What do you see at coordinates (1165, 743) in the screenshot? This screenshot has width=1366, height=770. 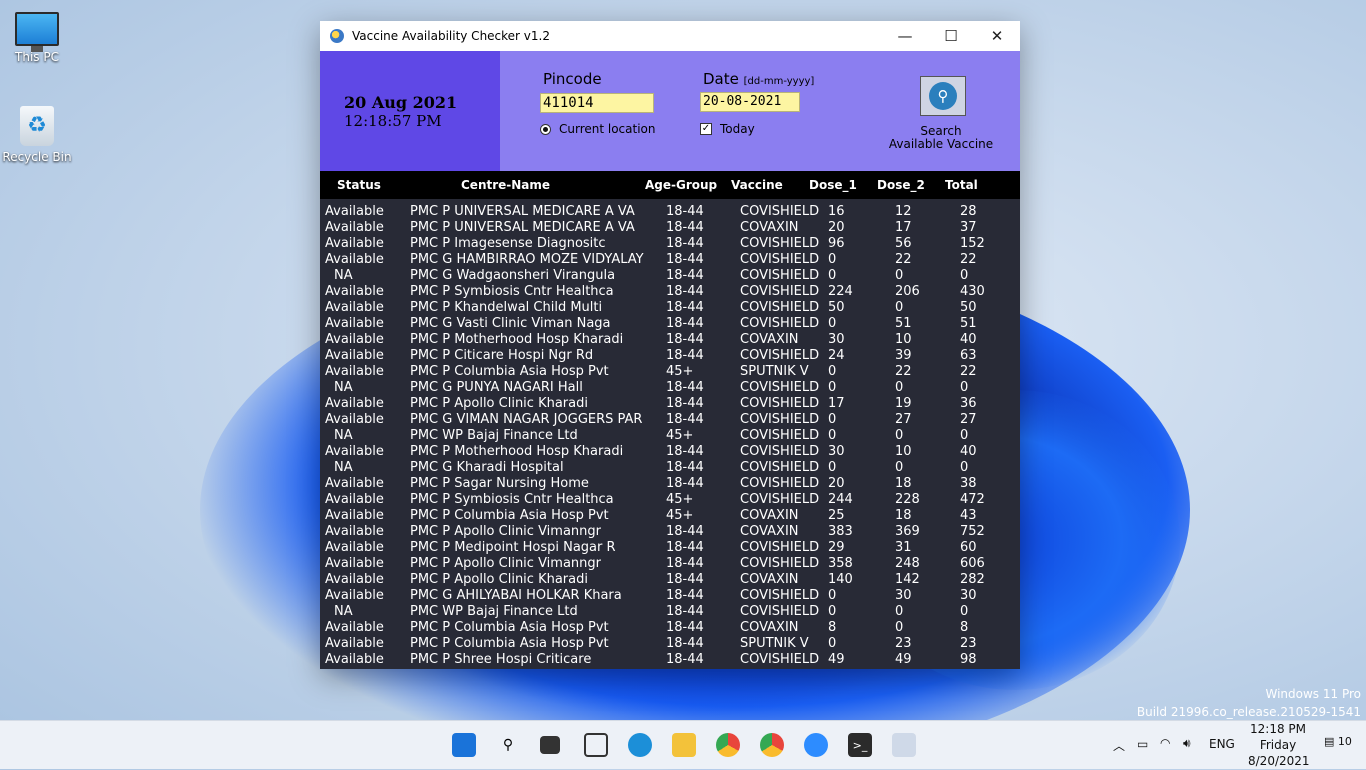 I see `wifi-icon: ◠` at bounding box center [1165, 743].